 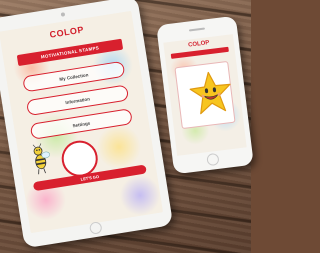 I want to click on phone-screen: COLOP, so click(x=205, y=95).